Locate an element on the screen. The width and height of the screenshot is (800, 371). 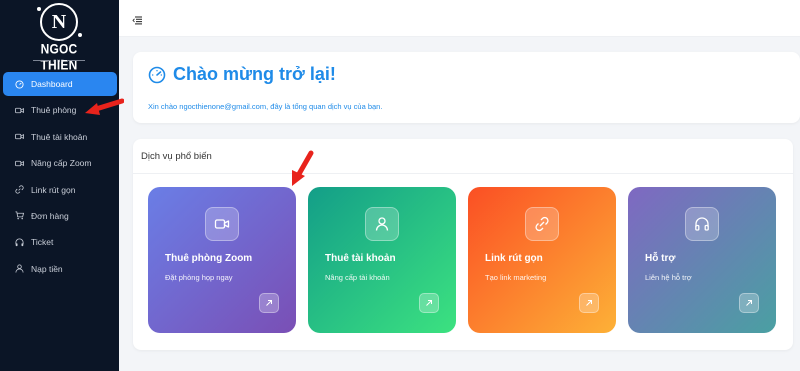
sidebar-item-nap-tien: Nạp tiền is located at coordinates (60, 269).